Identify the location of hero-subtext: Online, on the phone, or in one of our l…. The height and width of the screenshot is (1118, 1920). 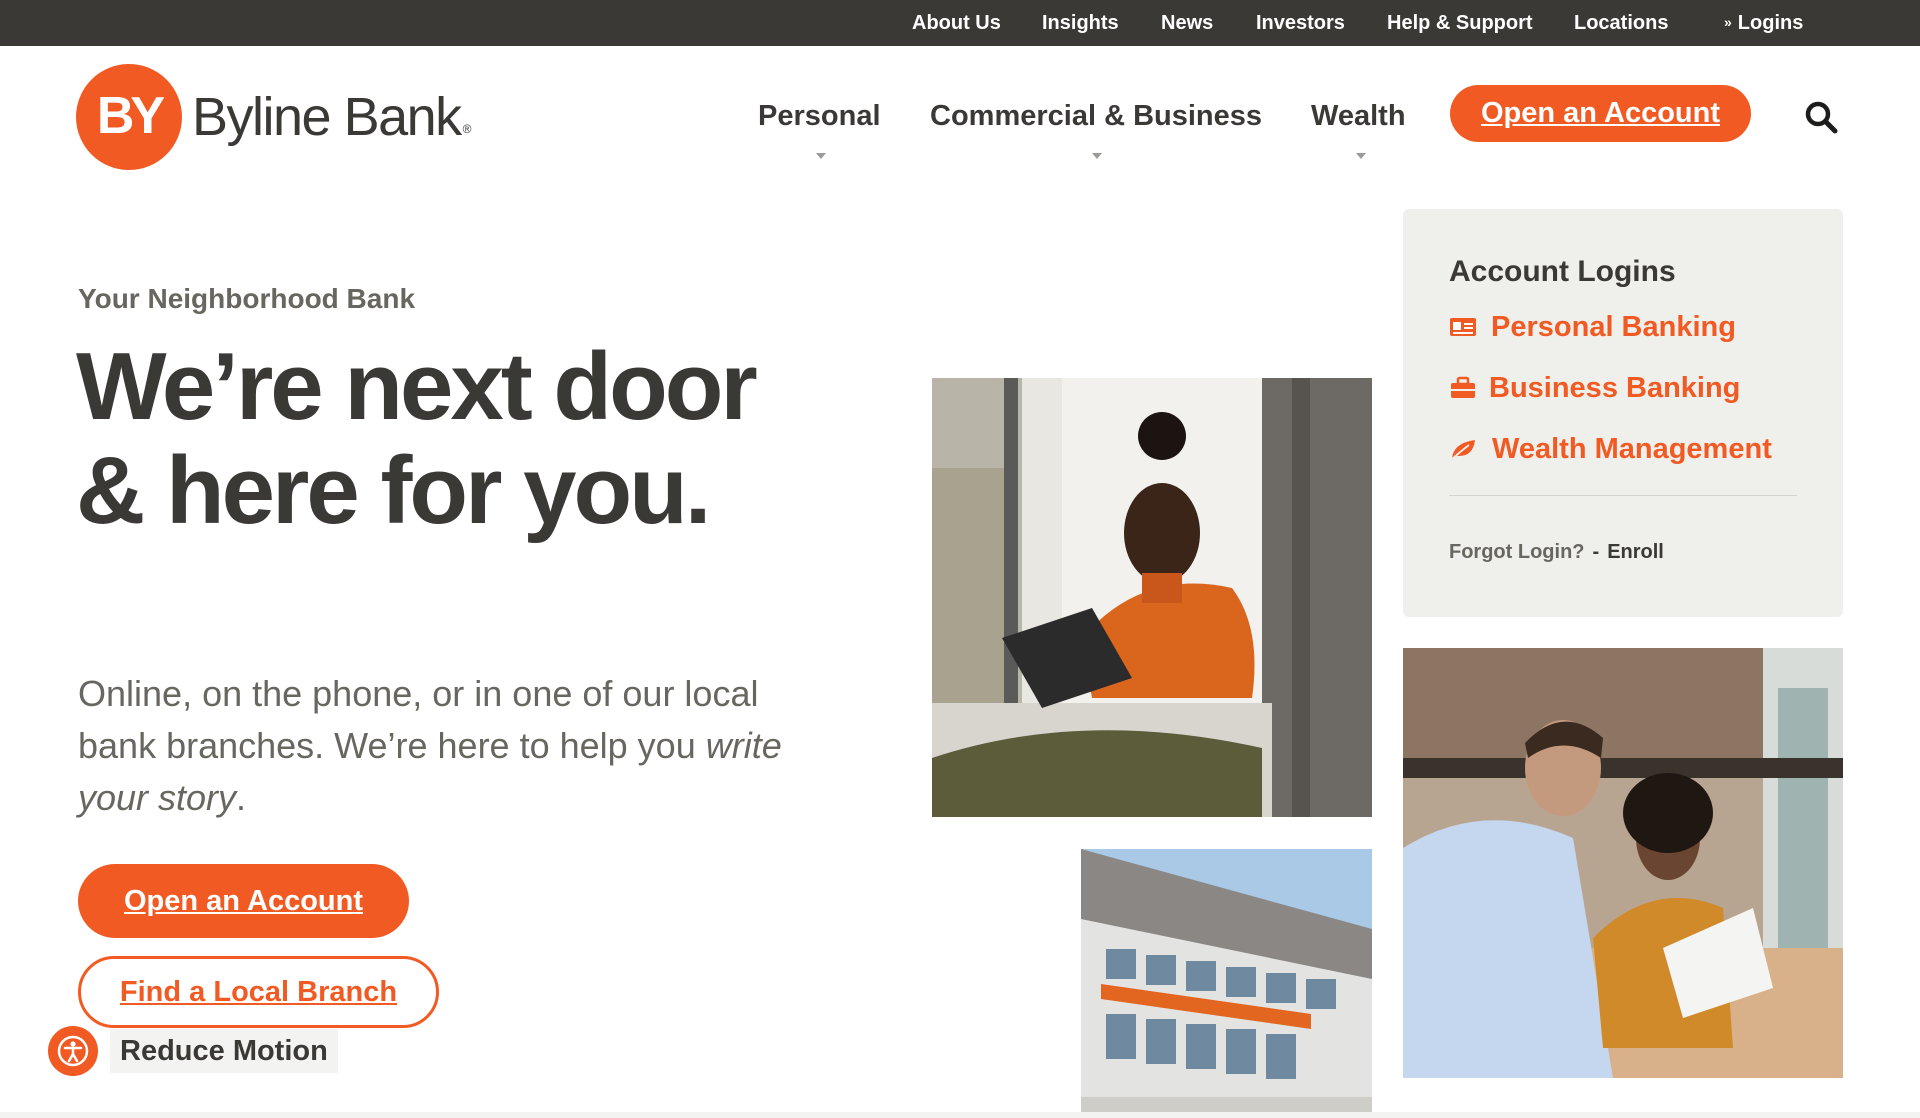
(438, 746).